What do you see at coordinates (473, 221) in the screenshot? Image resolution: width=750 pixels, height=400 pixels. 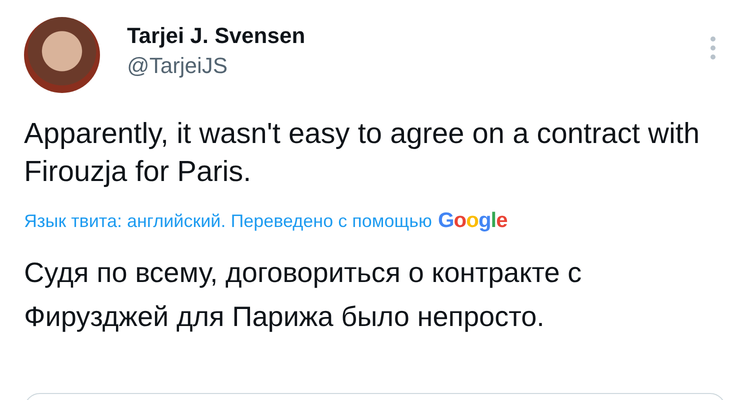 I see `provider-logo: Google` at bounding box center [473, 221].